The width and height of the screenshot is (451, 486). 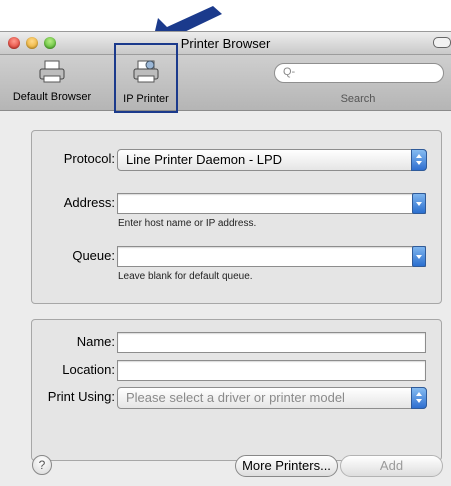 What do you see at coordinates (225, 78) in the screenshot?
I see `toolbar: Default Browser IP Printer Q- Search` at bounding box center [225, 78].